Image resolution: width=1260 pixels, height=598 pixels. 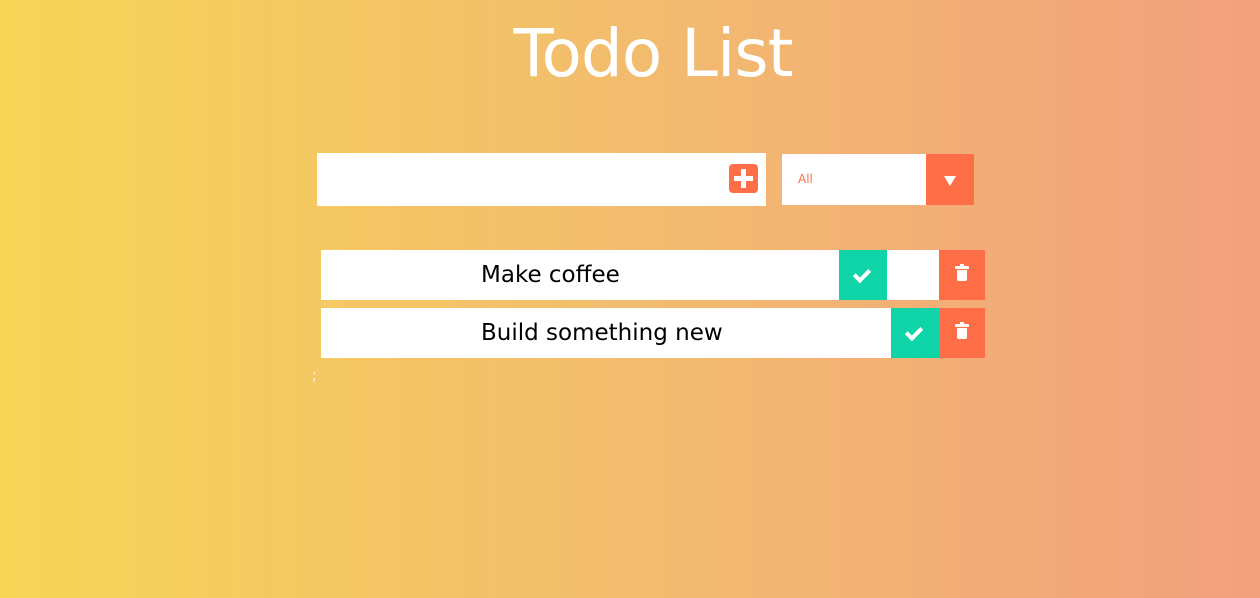 I want to click on add-todo-button, so click(x=743, y=178).